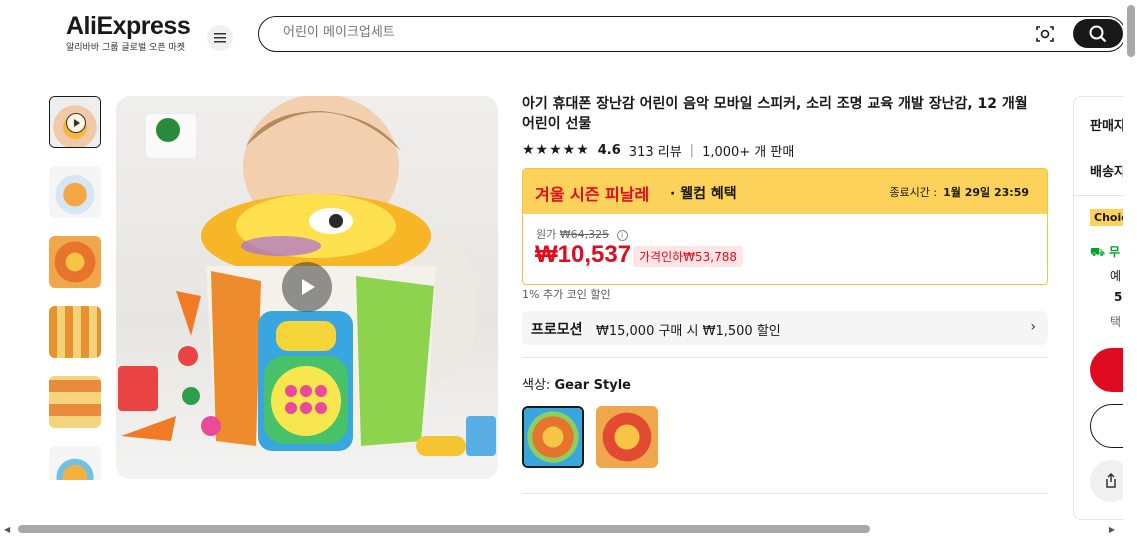 Image resolution: width=1137 pixels, height=536 pixels. I want to click on end-time: 1월 29일 23:59, so click(986, 192).